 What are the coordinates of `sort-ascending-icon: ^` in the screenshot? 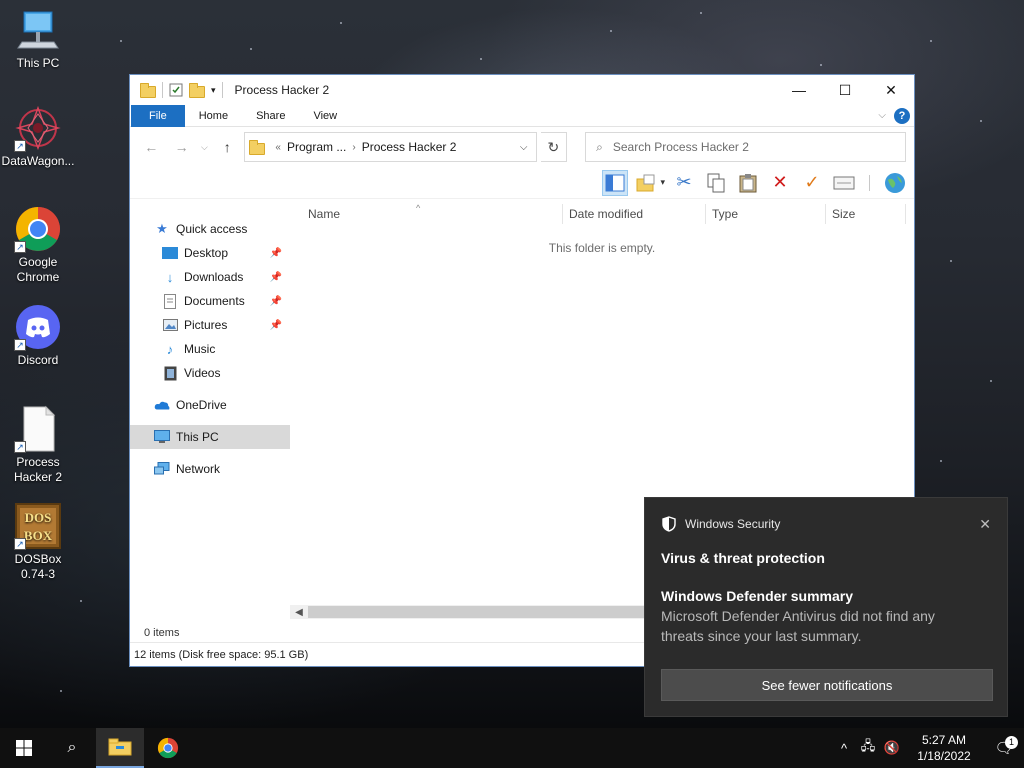 It's located at (418, 208).